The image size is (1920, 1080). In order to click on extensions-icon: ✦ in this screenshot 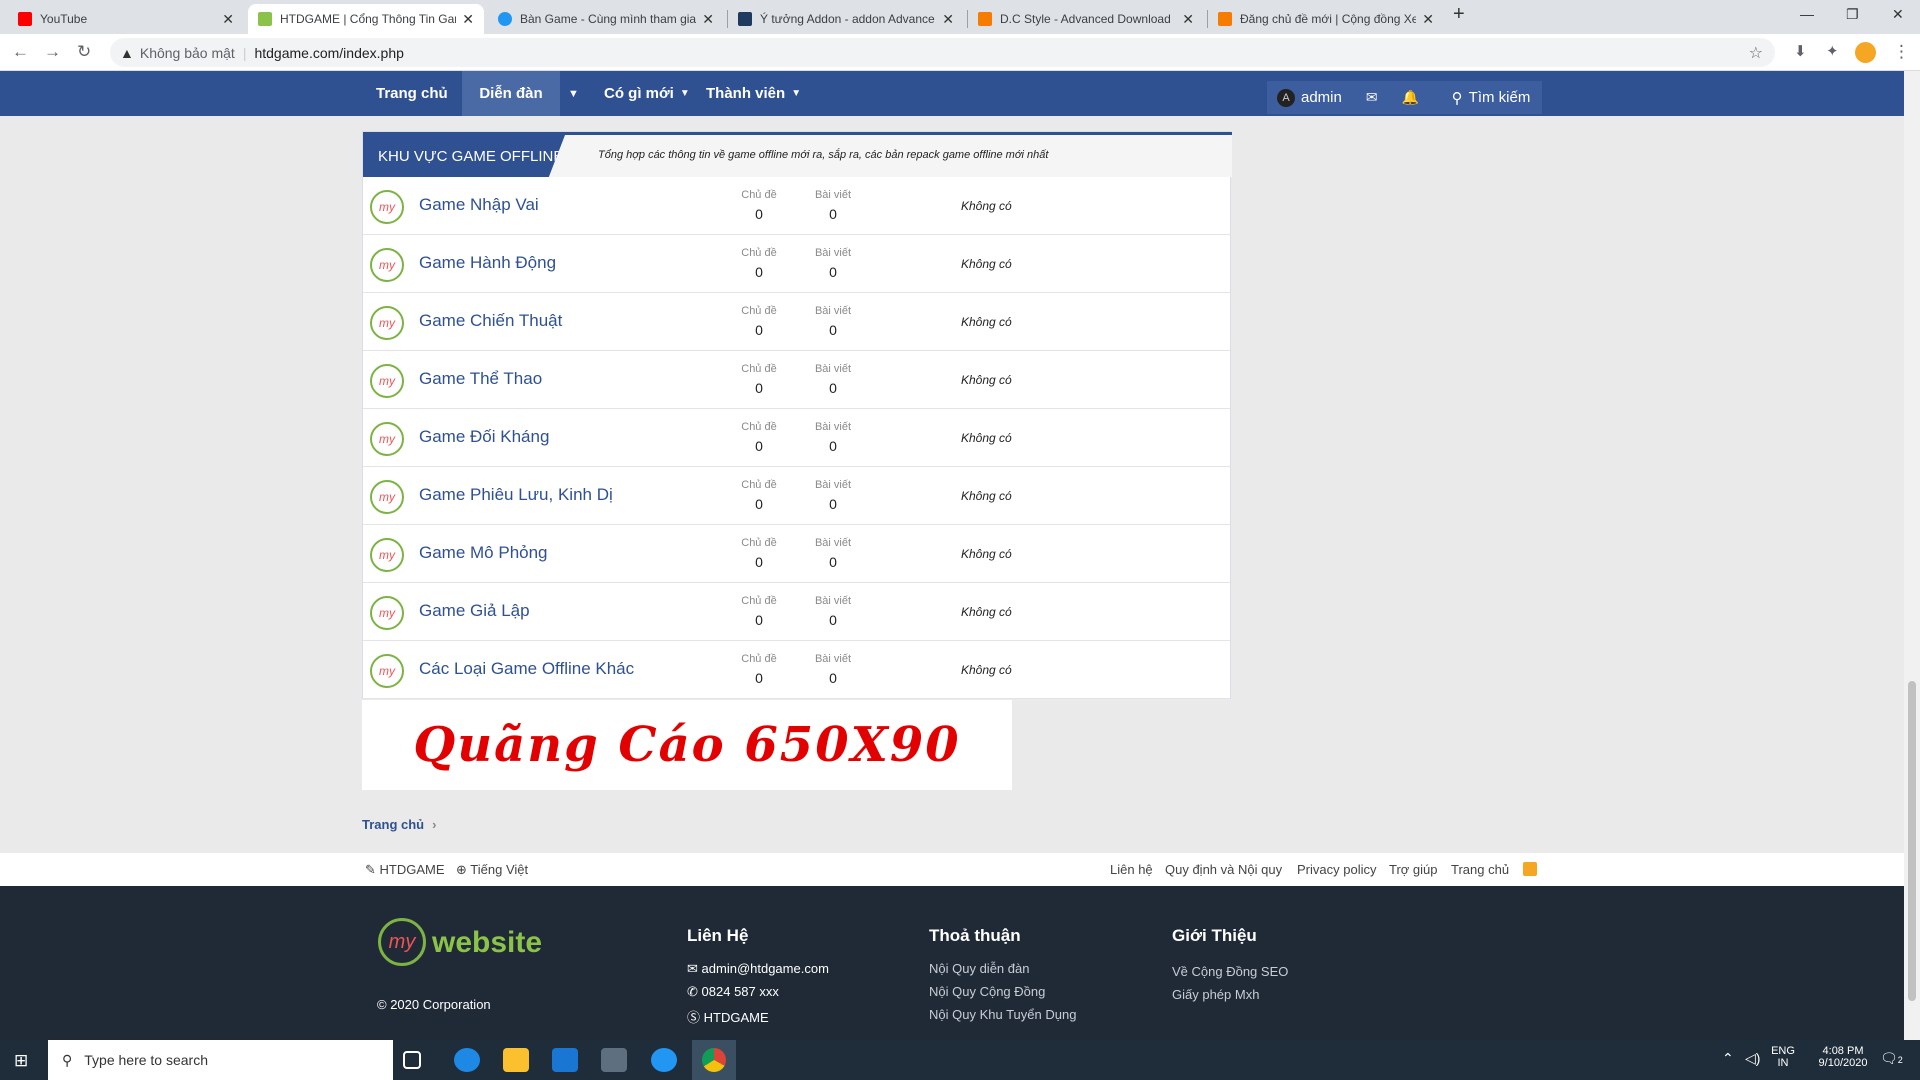, I will do `click(1832, 51)`.